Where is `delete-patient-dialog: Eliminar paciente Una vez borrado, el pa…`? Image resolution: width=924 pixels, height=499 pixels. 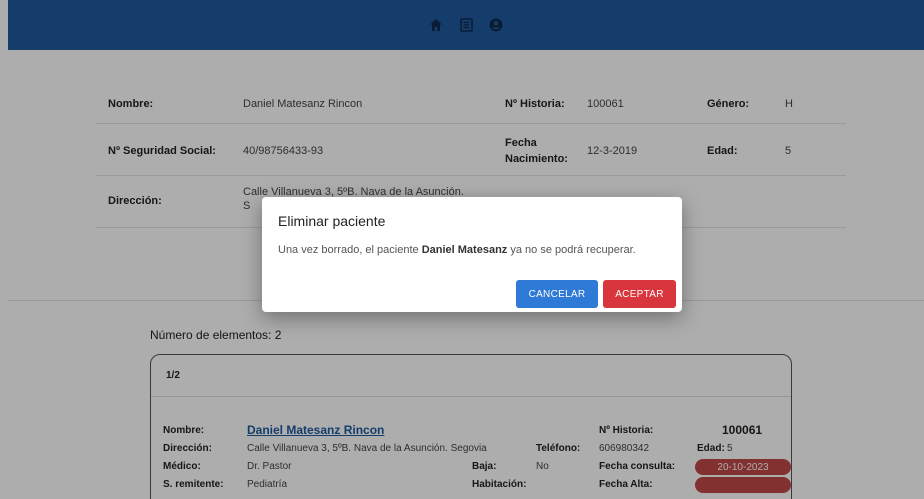 delete-patient-dialog: Eliminar paciente Una vez borrado, el pa… is located at coordinates (472, 254).